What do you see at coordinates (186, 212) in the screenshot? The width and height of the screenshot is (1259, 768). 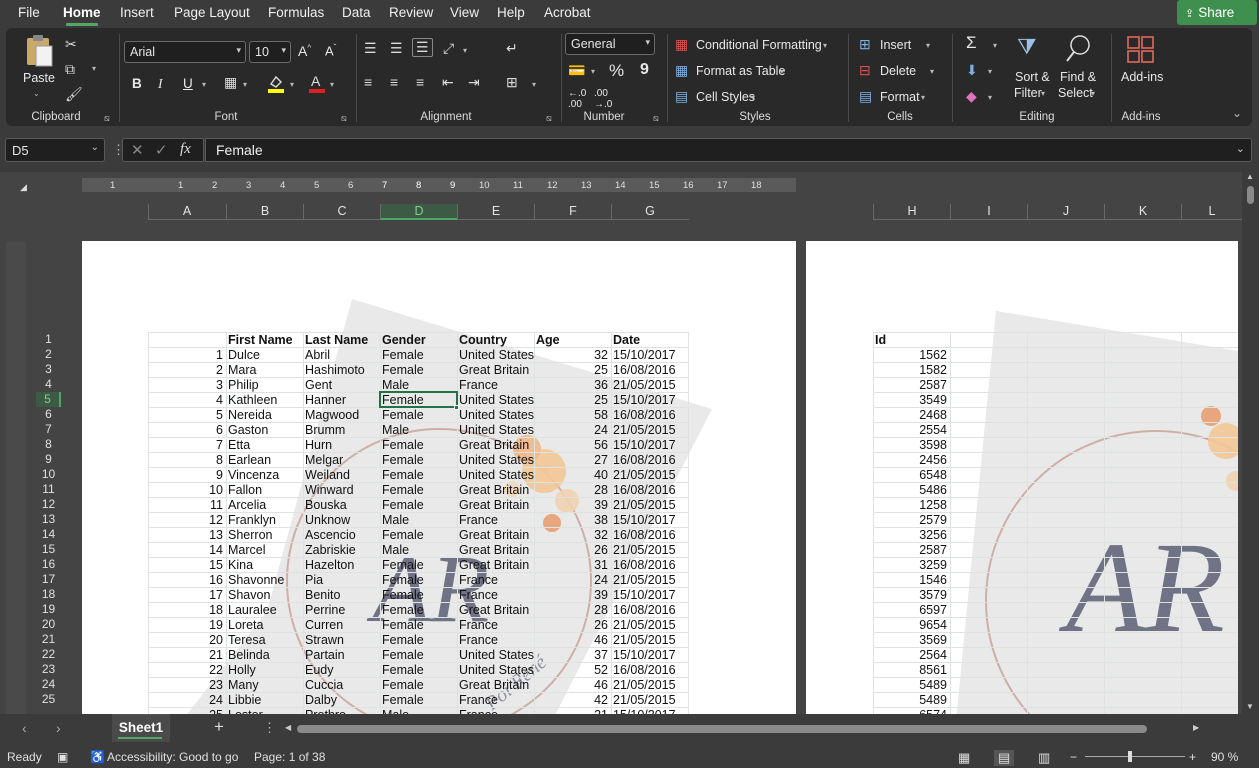 I see `column-header-a: A` at bounding box center [186, 212].